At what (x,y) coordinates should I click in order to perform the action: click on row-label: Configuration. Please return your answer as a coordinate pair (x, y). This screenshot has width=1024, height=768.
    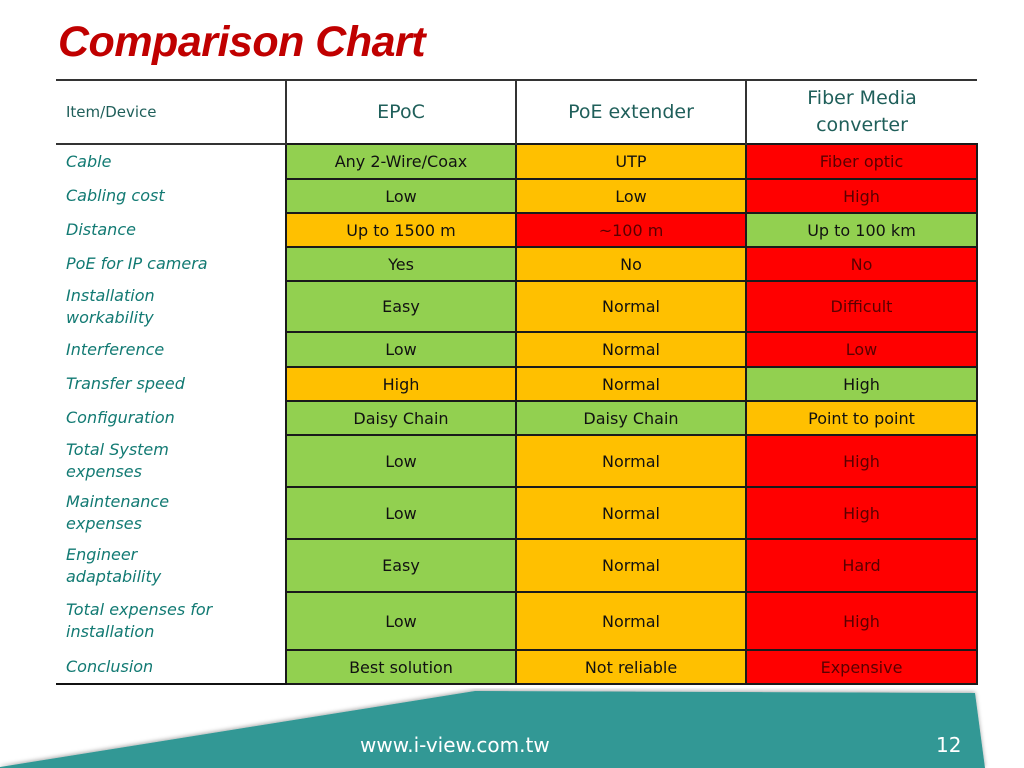
    Looking at the image, I should click on (120, 417).